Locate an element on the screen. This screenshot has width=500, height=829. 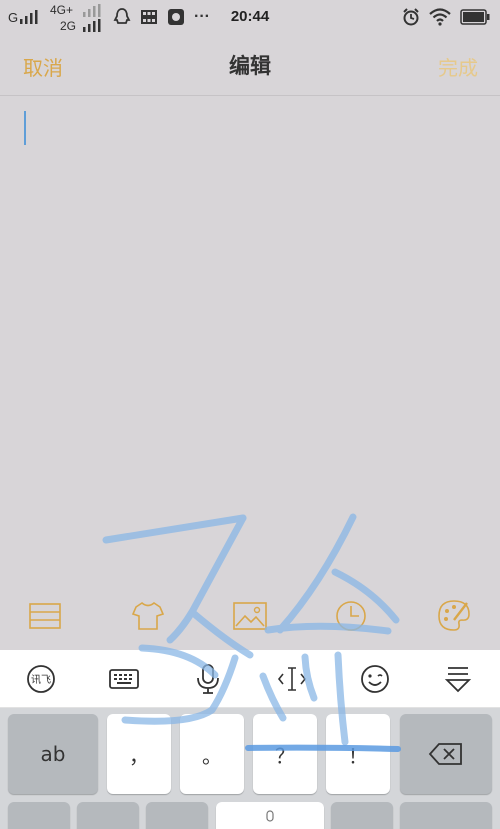
key-comma: ， is located at coordinates (139, 754).